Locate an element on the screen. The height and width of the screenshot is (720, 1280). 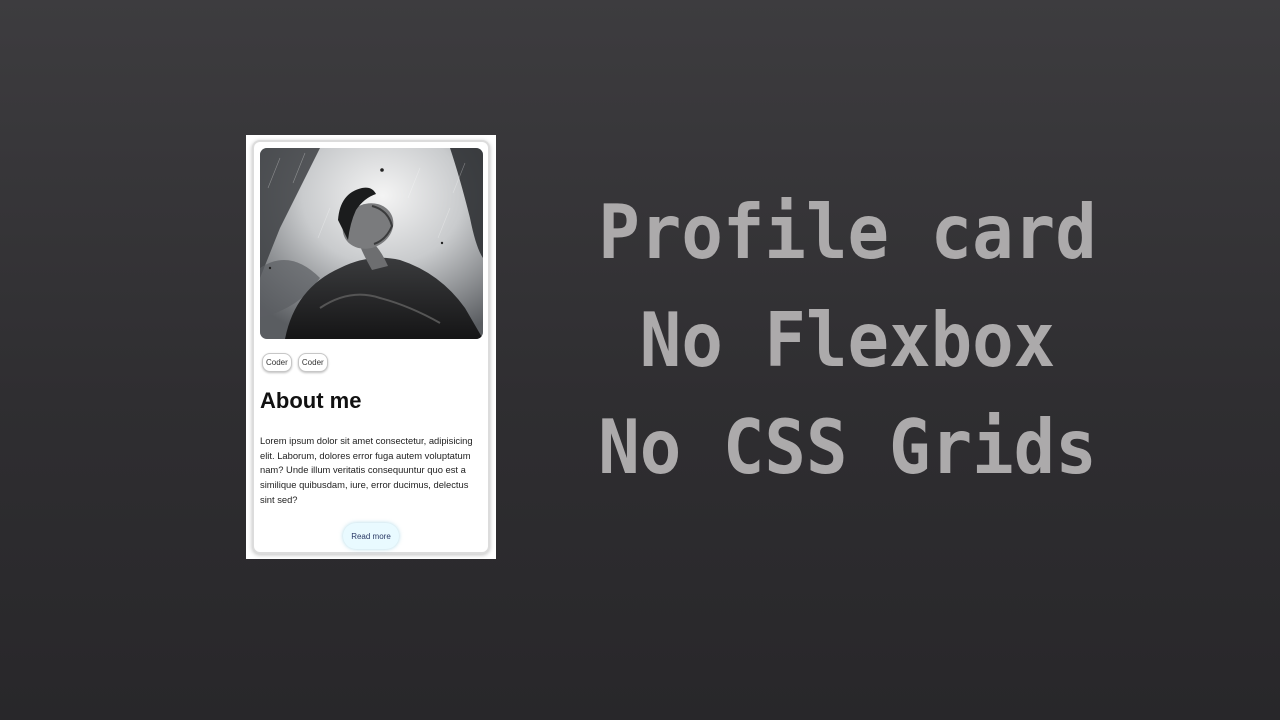
headline-line-3: No CSS Grids is located at coordinates (847, 447).